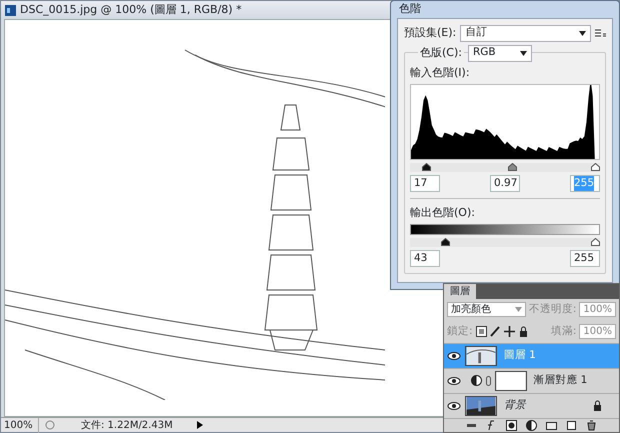 This screenshot has width=620, height=433. Describe the element at coordinates (131, 10) in the screenshot. I see `window-title: DSC_0015.jpg @ 100% (圖層 1, RGB/8) *` at that location.